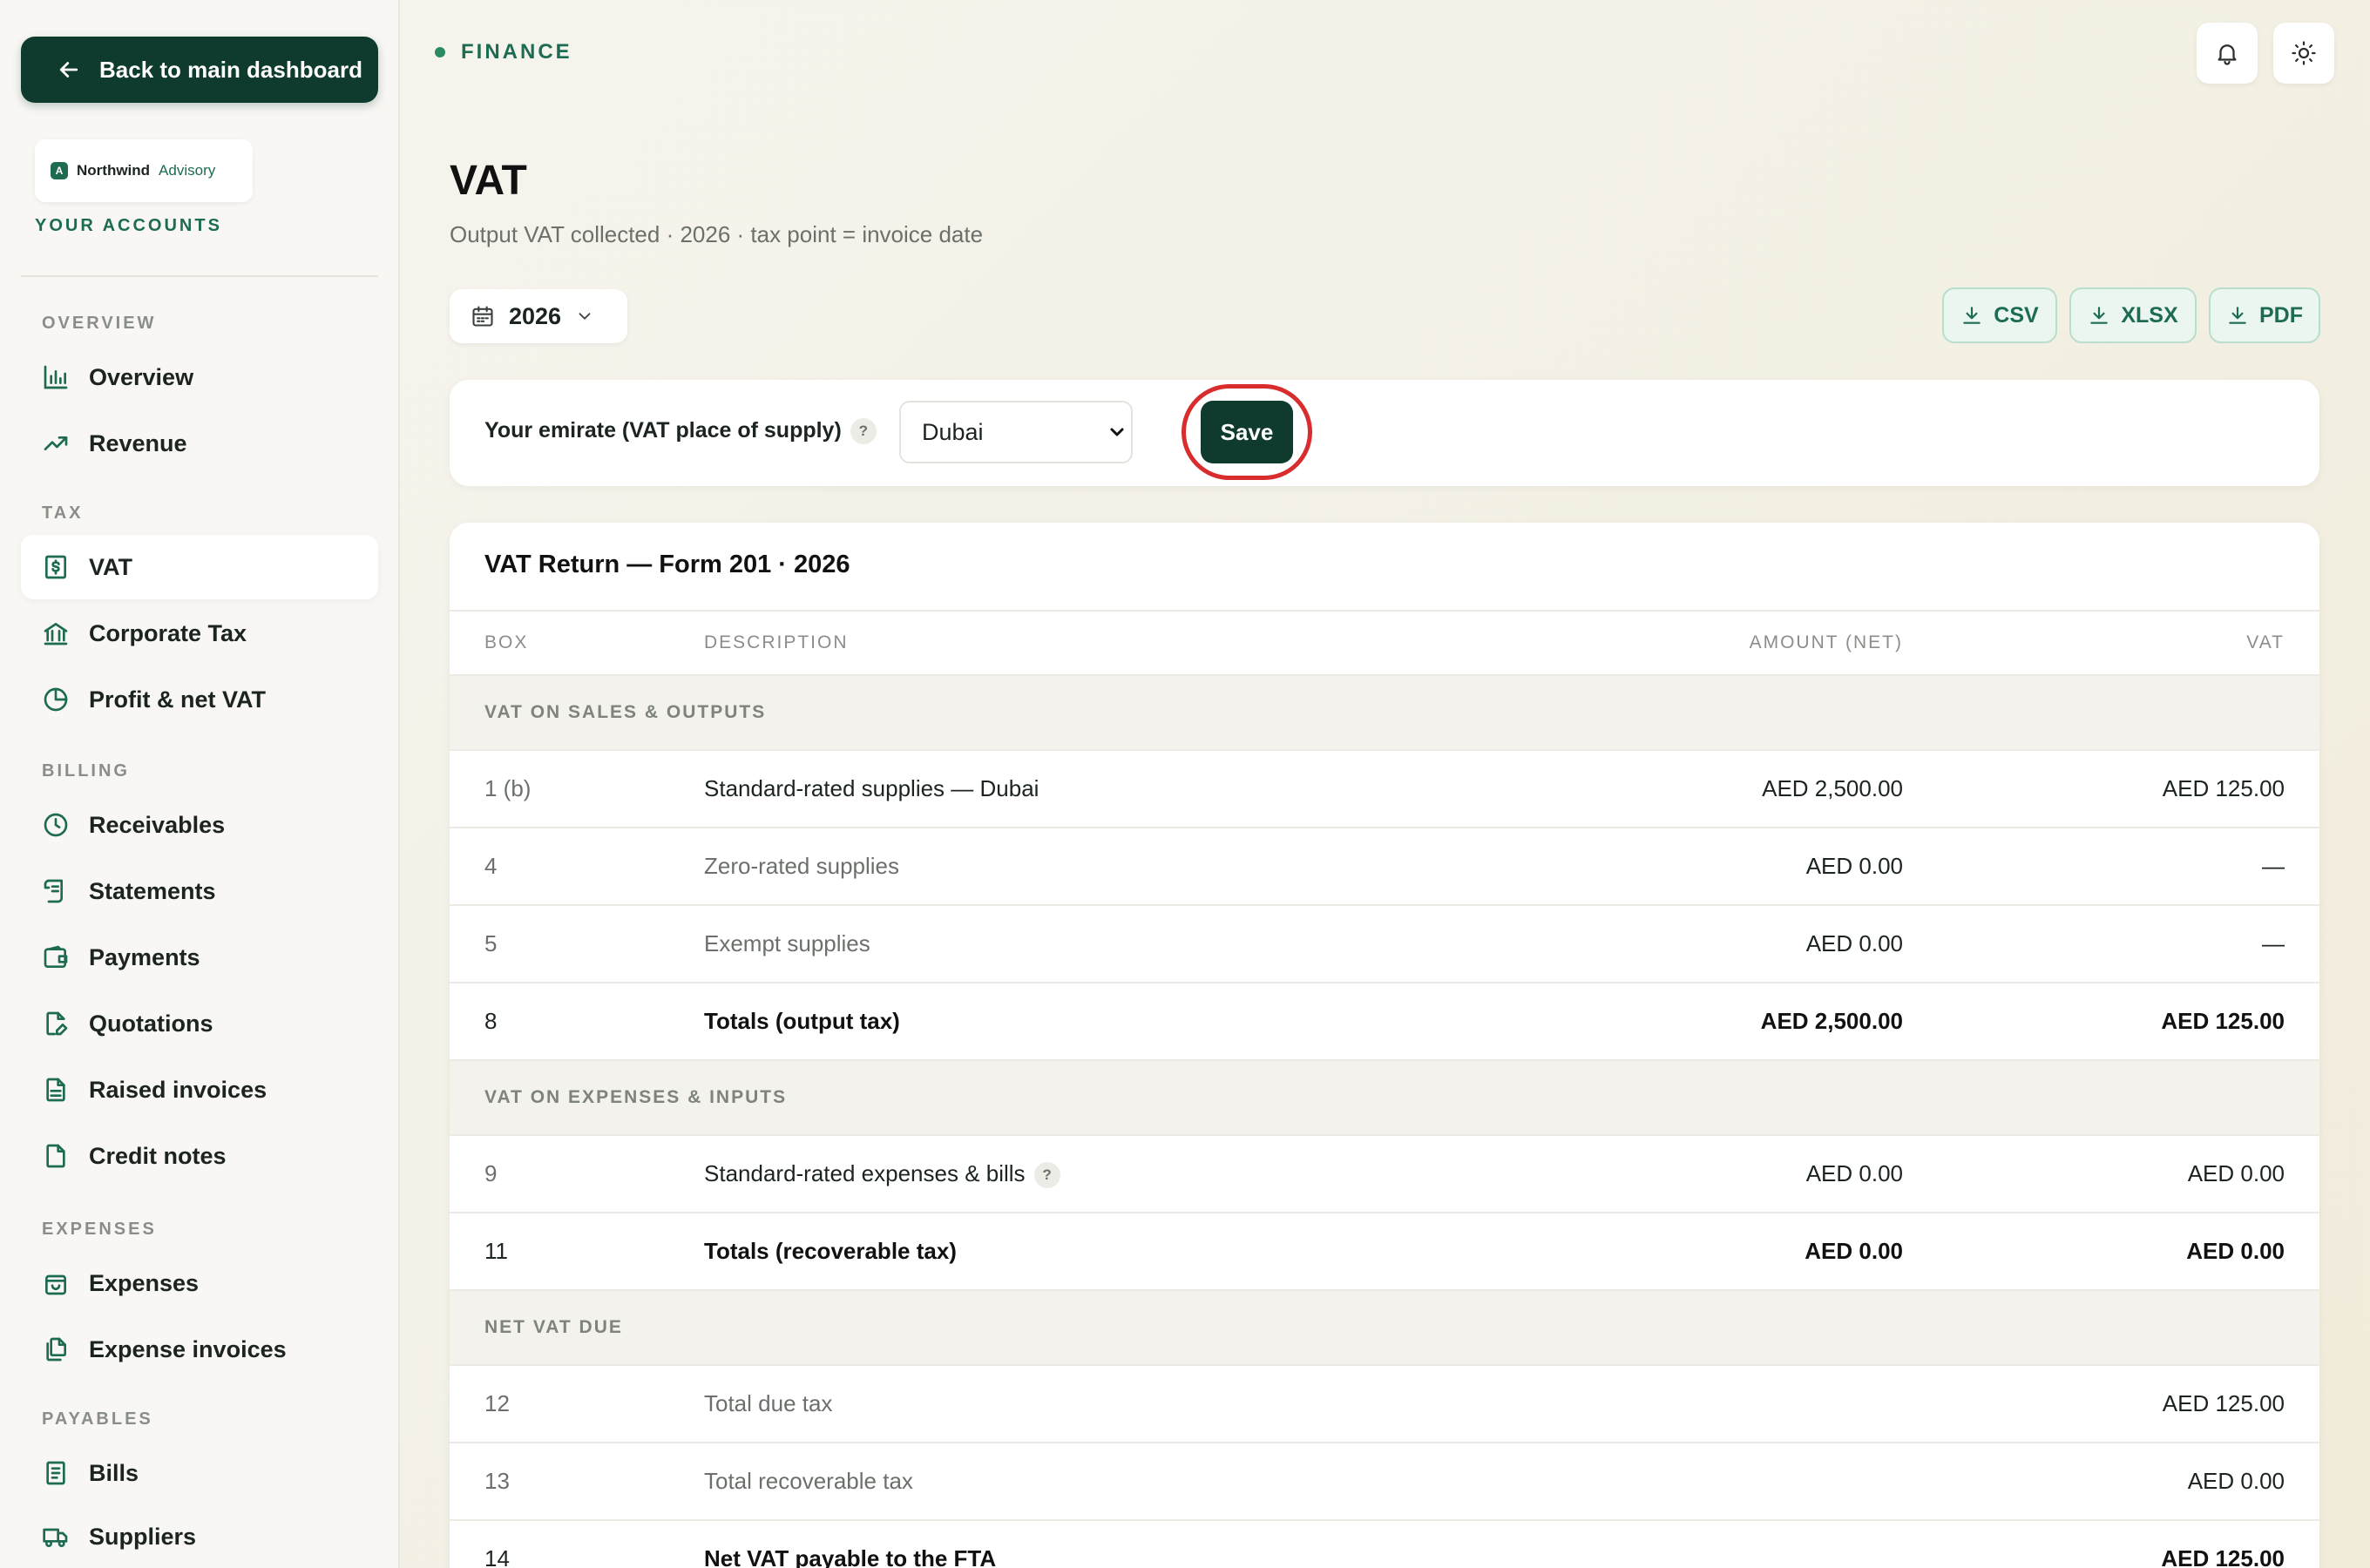  I want to click on cell-box: 13, so click(497, 1481).